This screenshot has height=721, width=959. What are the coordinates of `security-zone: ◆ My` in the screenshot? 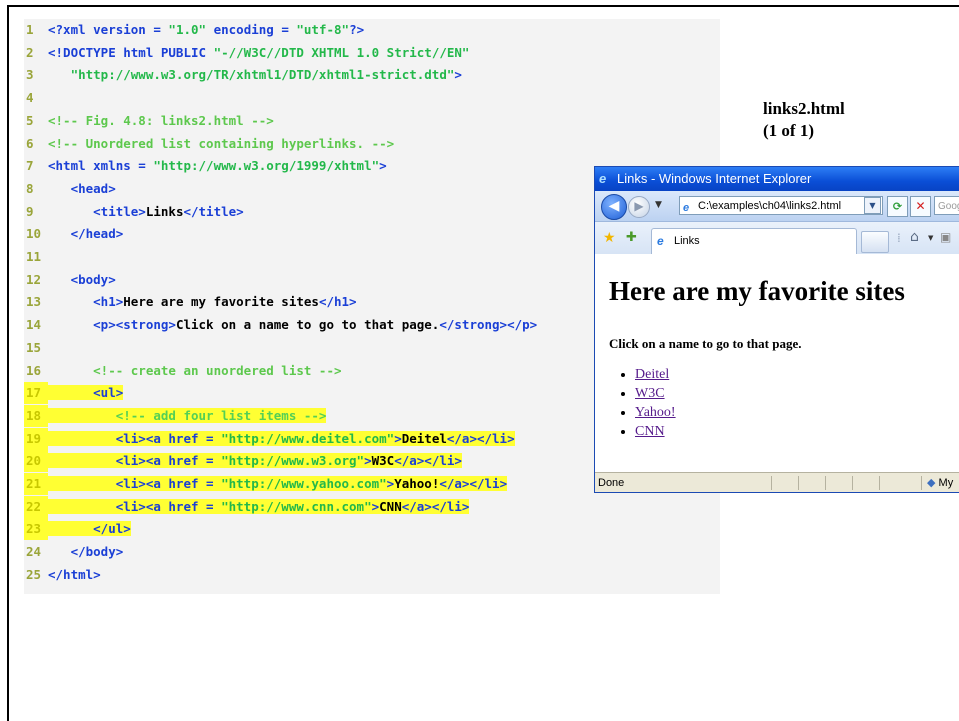 It's located at (940, 482).